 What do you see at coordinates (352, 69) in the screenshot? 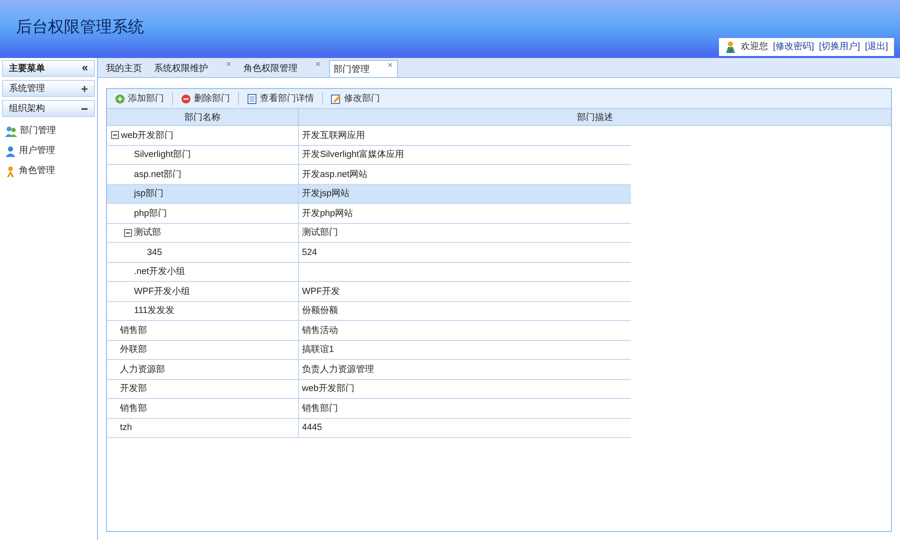
I see `tab-label: 部门管理` at bounding box center [352, 69].